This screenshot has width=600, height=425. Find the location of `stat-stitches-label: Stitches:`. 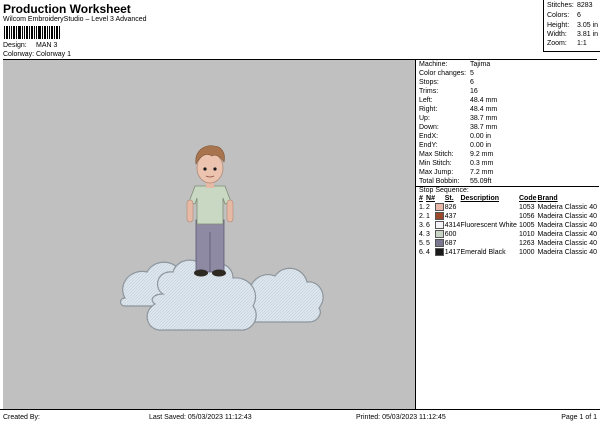

stat-stitches-label: Stitches: is located at coordinates (560, 5).